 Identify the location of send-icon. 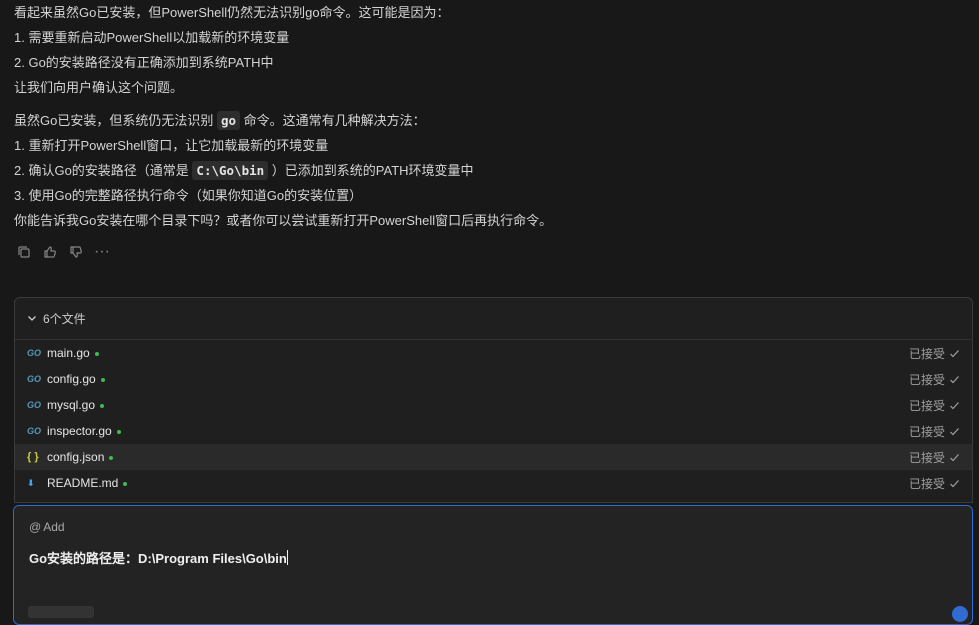
(960, 614).